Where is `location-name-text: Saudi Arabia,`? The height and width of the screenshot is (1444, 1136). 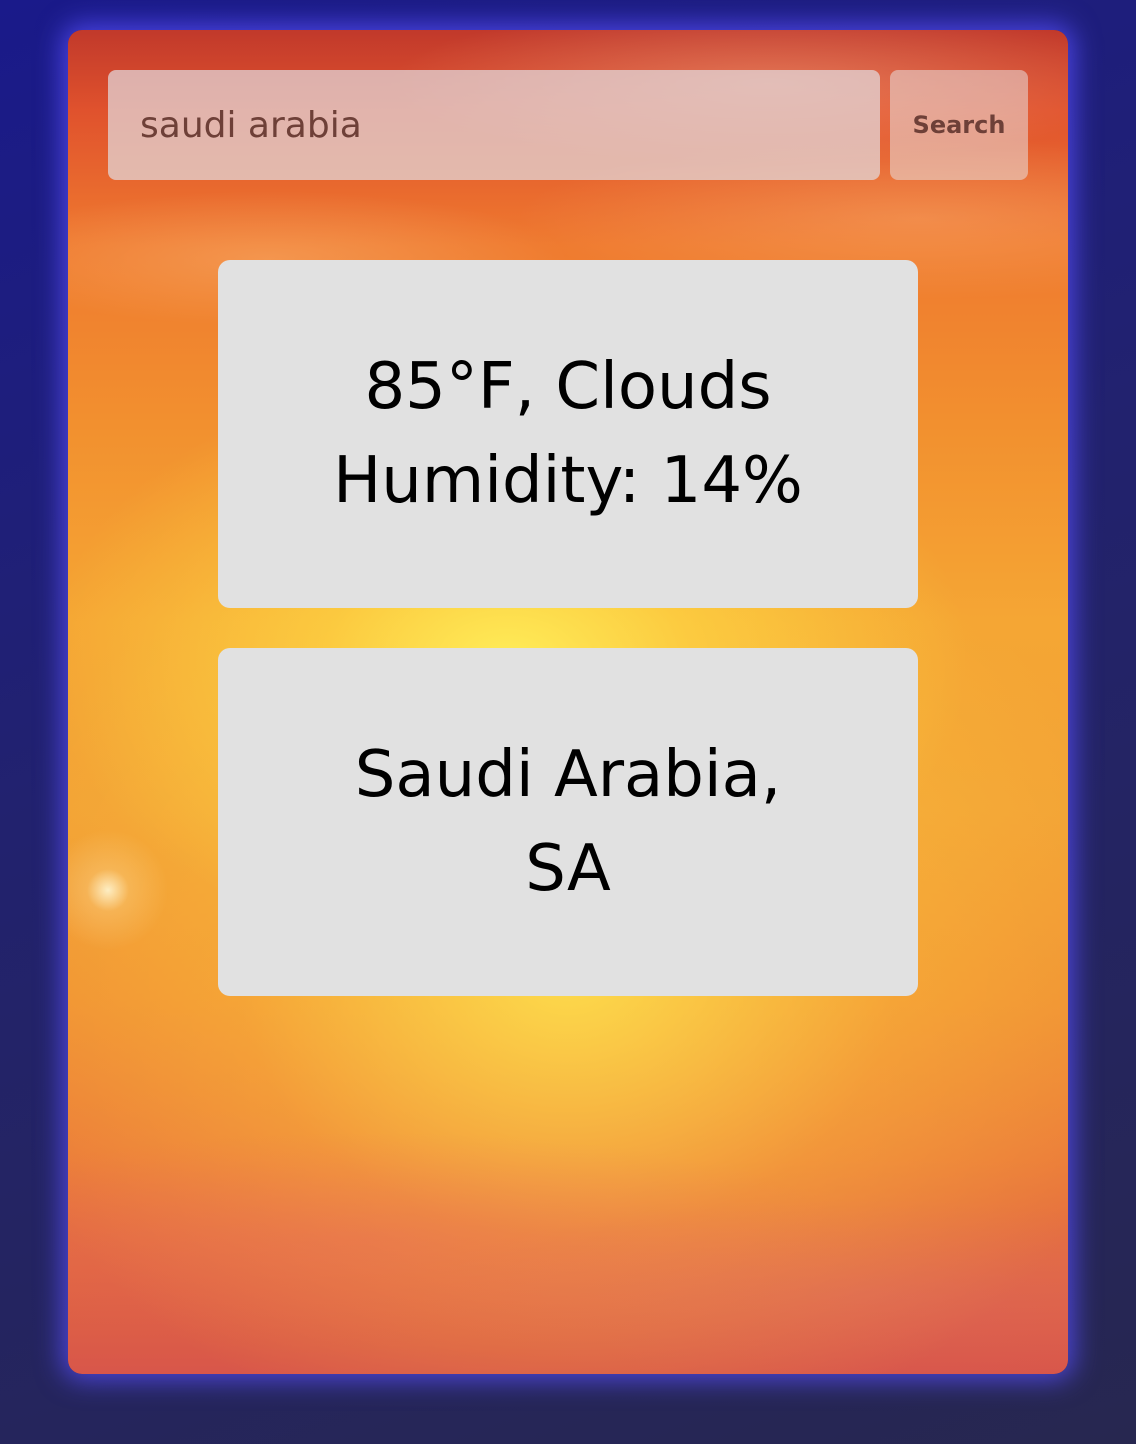 location-name-text: Saudi Arabia, is located at coordinates (568, 775).